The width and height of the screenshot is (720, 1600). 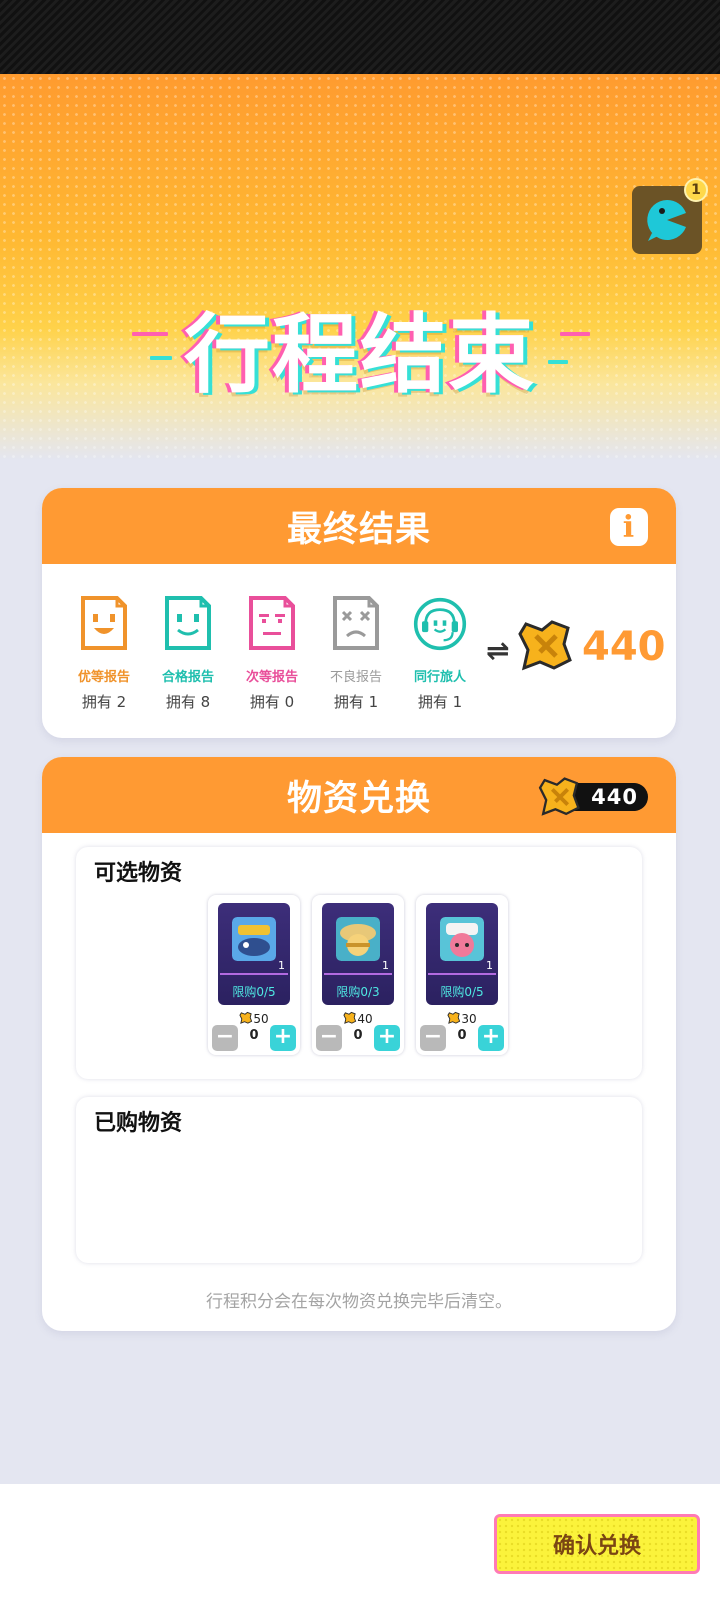 What do you see at coordinates (629, 527) in the screenshot?
I see `info-button: i` at bounding box center [629, 527].